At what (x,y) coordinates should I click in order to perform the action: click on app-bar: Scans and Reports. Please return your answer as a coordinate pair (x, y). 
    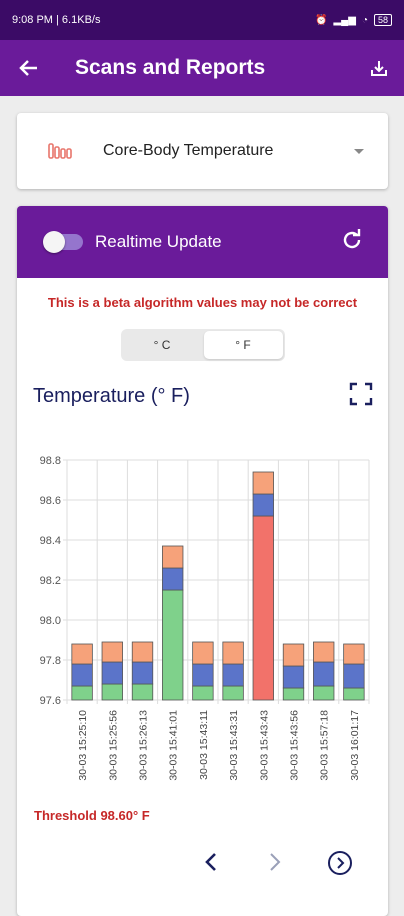
    Looking at the image, I should click on (202, 68).